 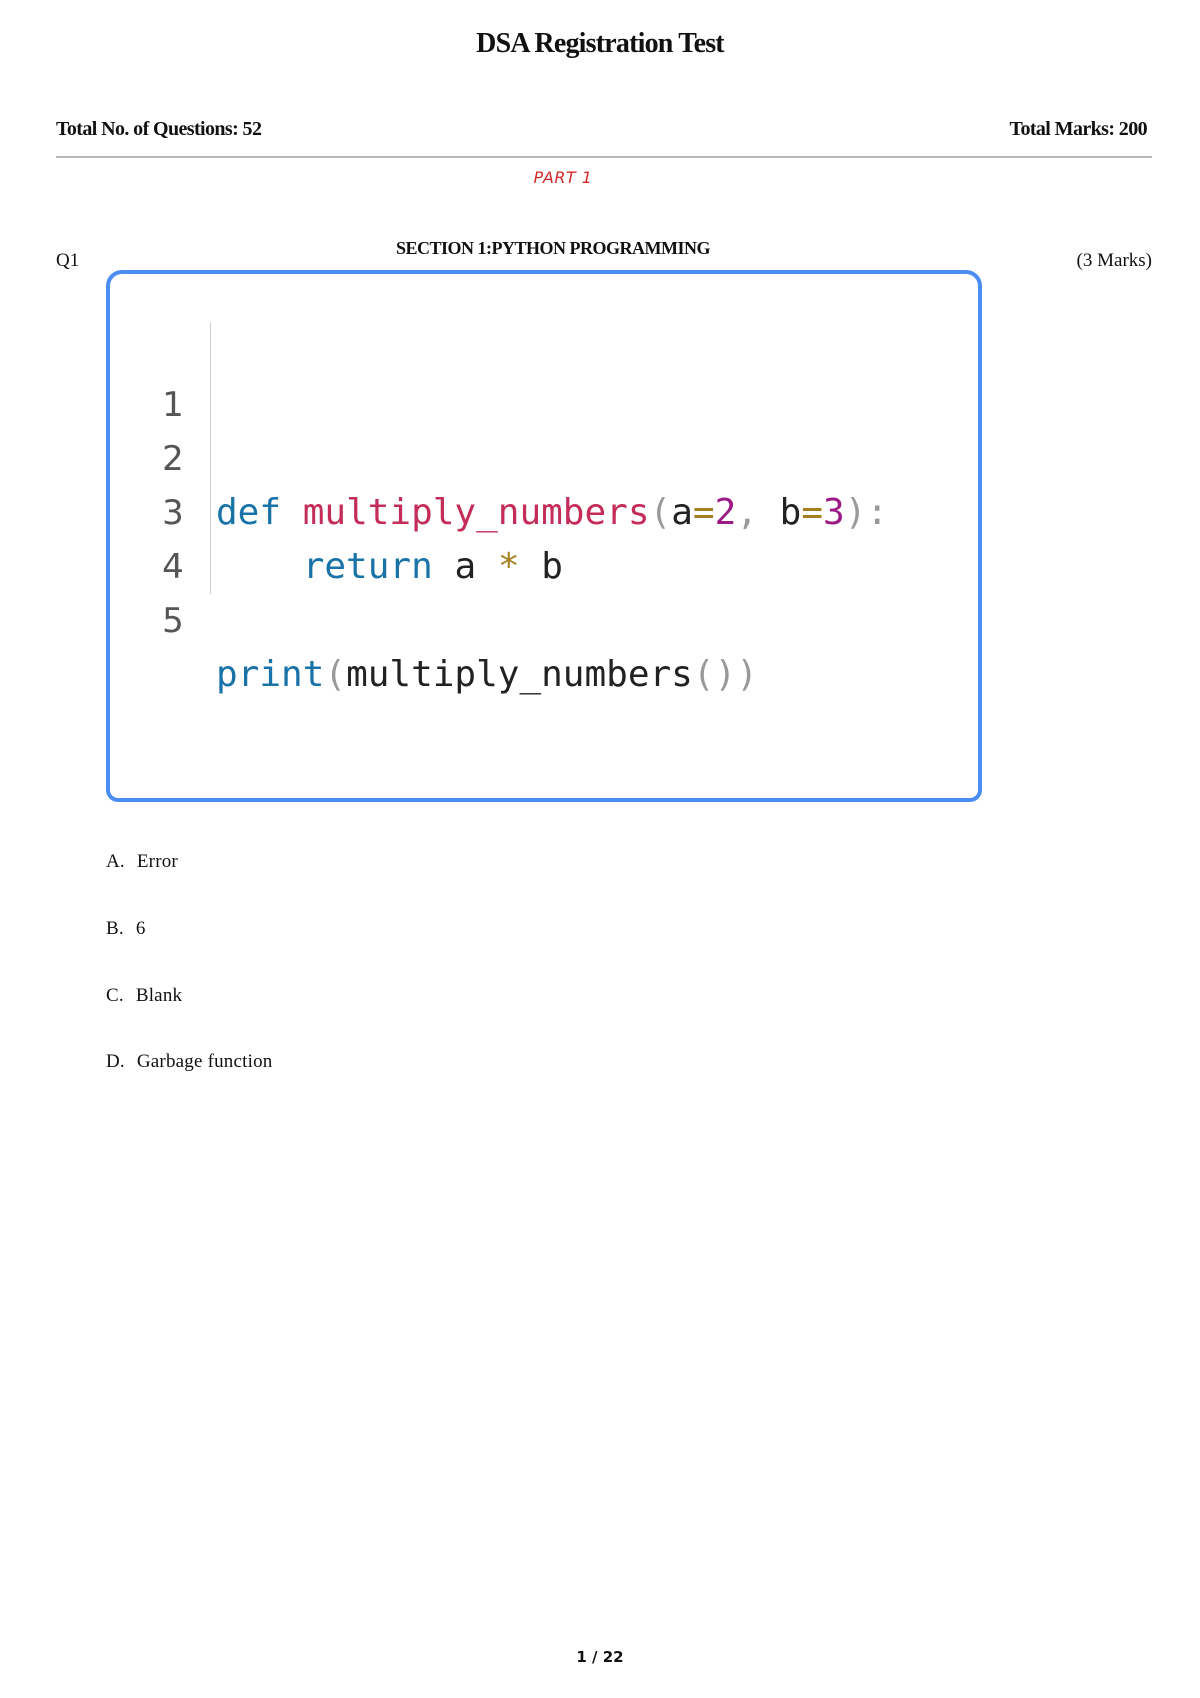 I want to click on option-letter: C., so click(x=115, y=995).